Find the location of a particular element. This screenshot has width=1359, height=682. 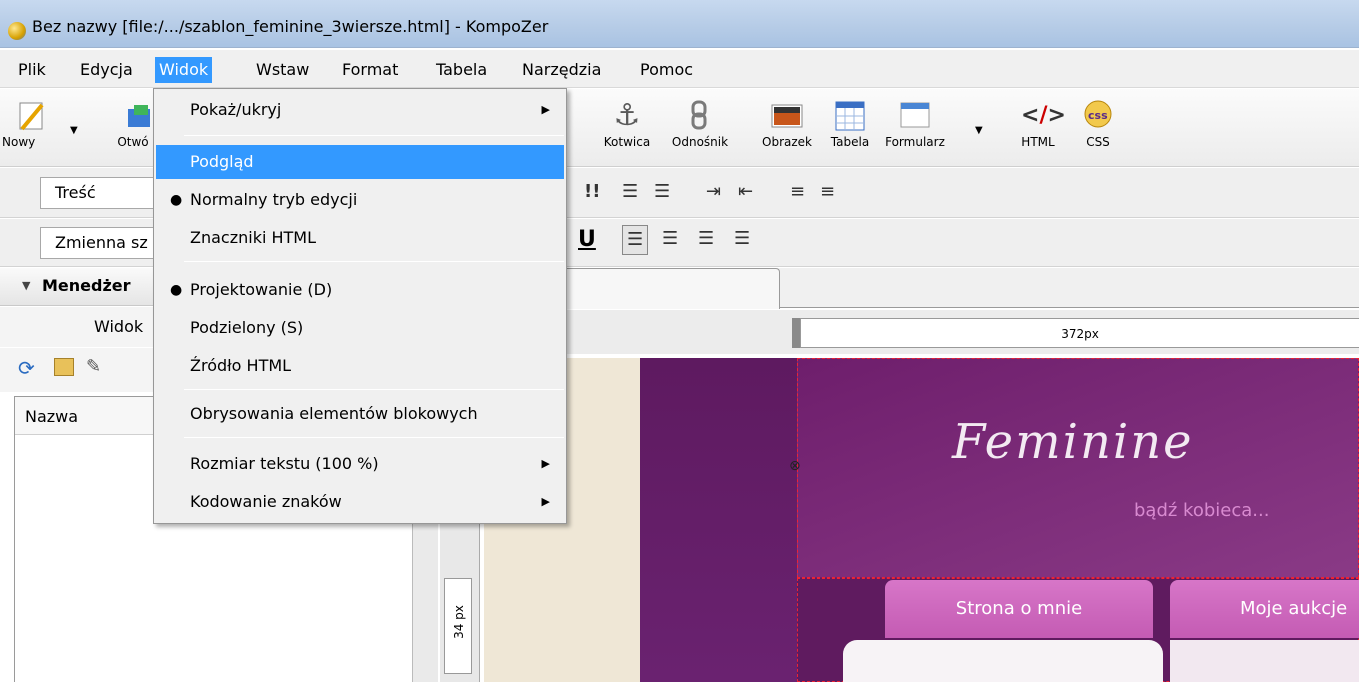

new-dropdown-arrow-icon: ▼ is located at coordinates (74, 130).